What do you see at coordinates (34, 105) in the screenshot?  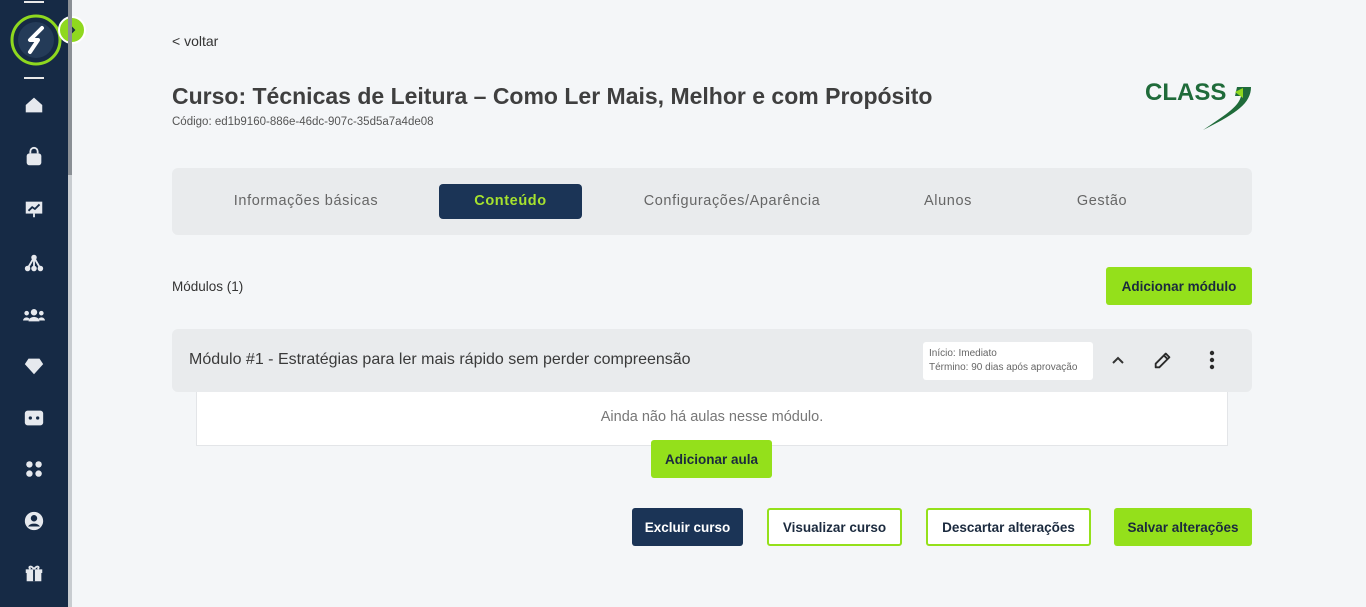 I see `home-icon` at bounding box center [34, 105].